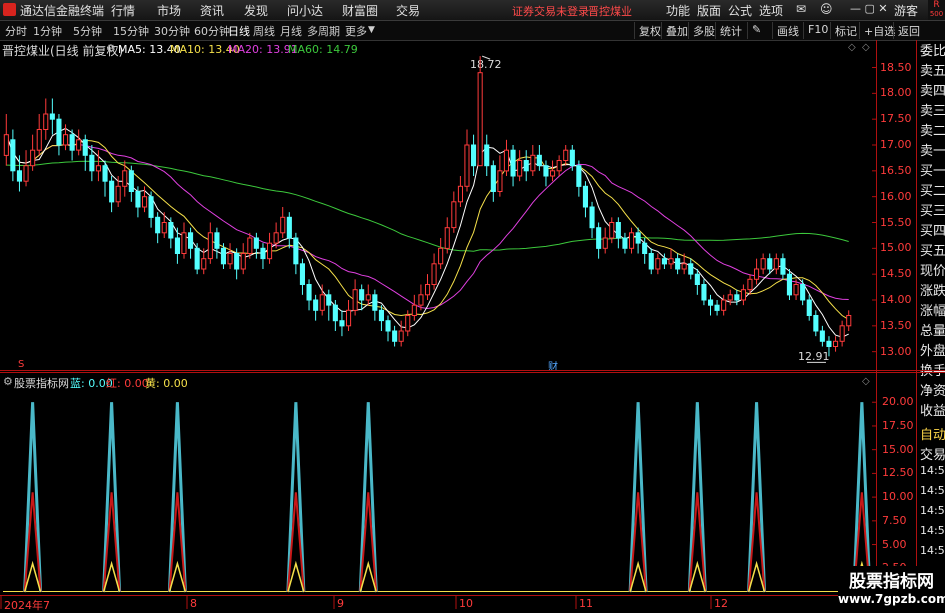  I want to click on watermark-line1: 股票指标网, so click(891, 582).